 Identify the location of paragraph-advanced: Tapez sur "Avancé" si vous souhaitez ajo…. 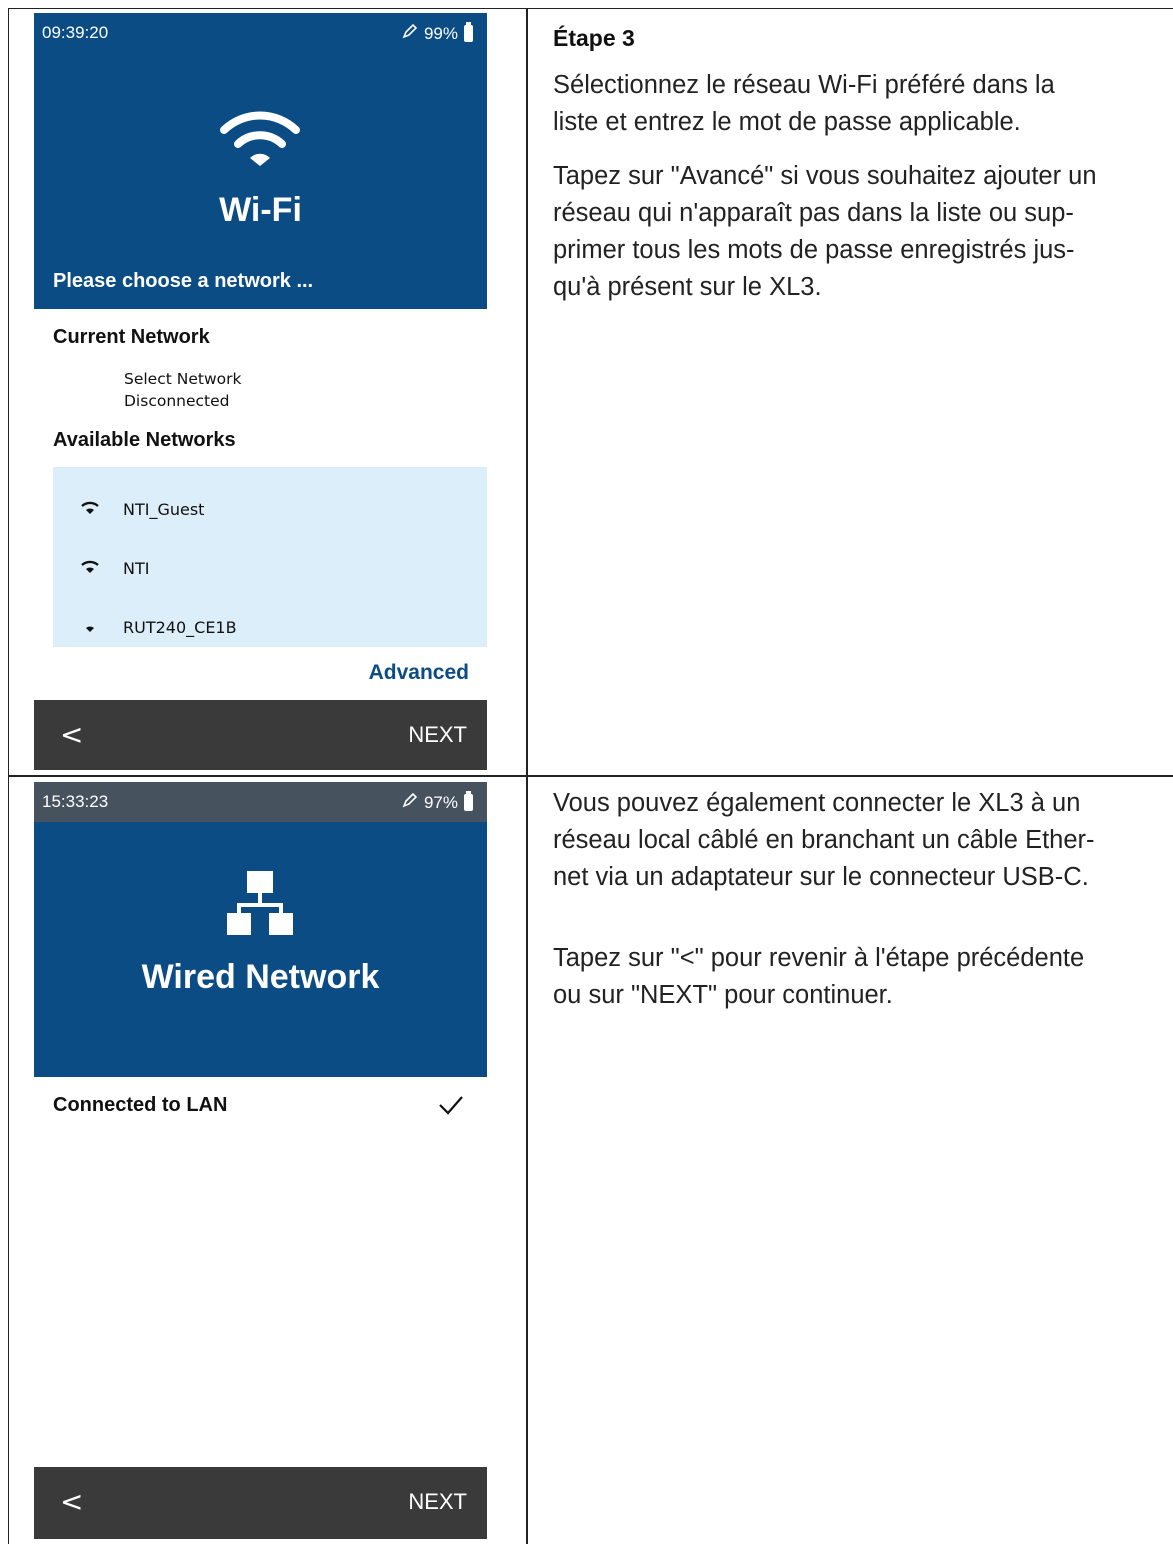
(860, 232).